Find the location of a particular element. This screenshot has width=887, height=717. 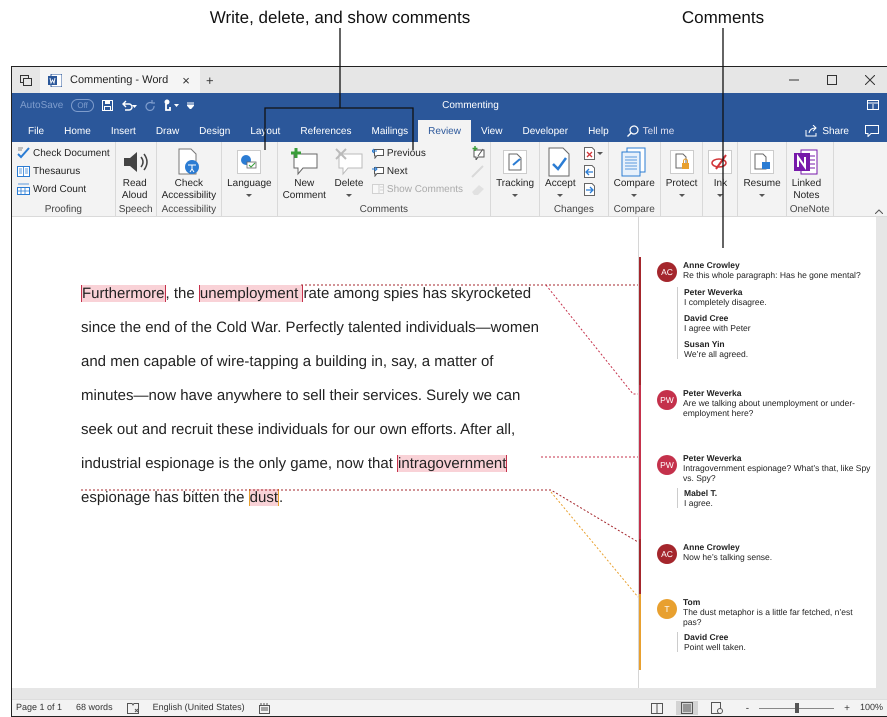

tell-me-field: Tell me is located at coordinates (658, 131).